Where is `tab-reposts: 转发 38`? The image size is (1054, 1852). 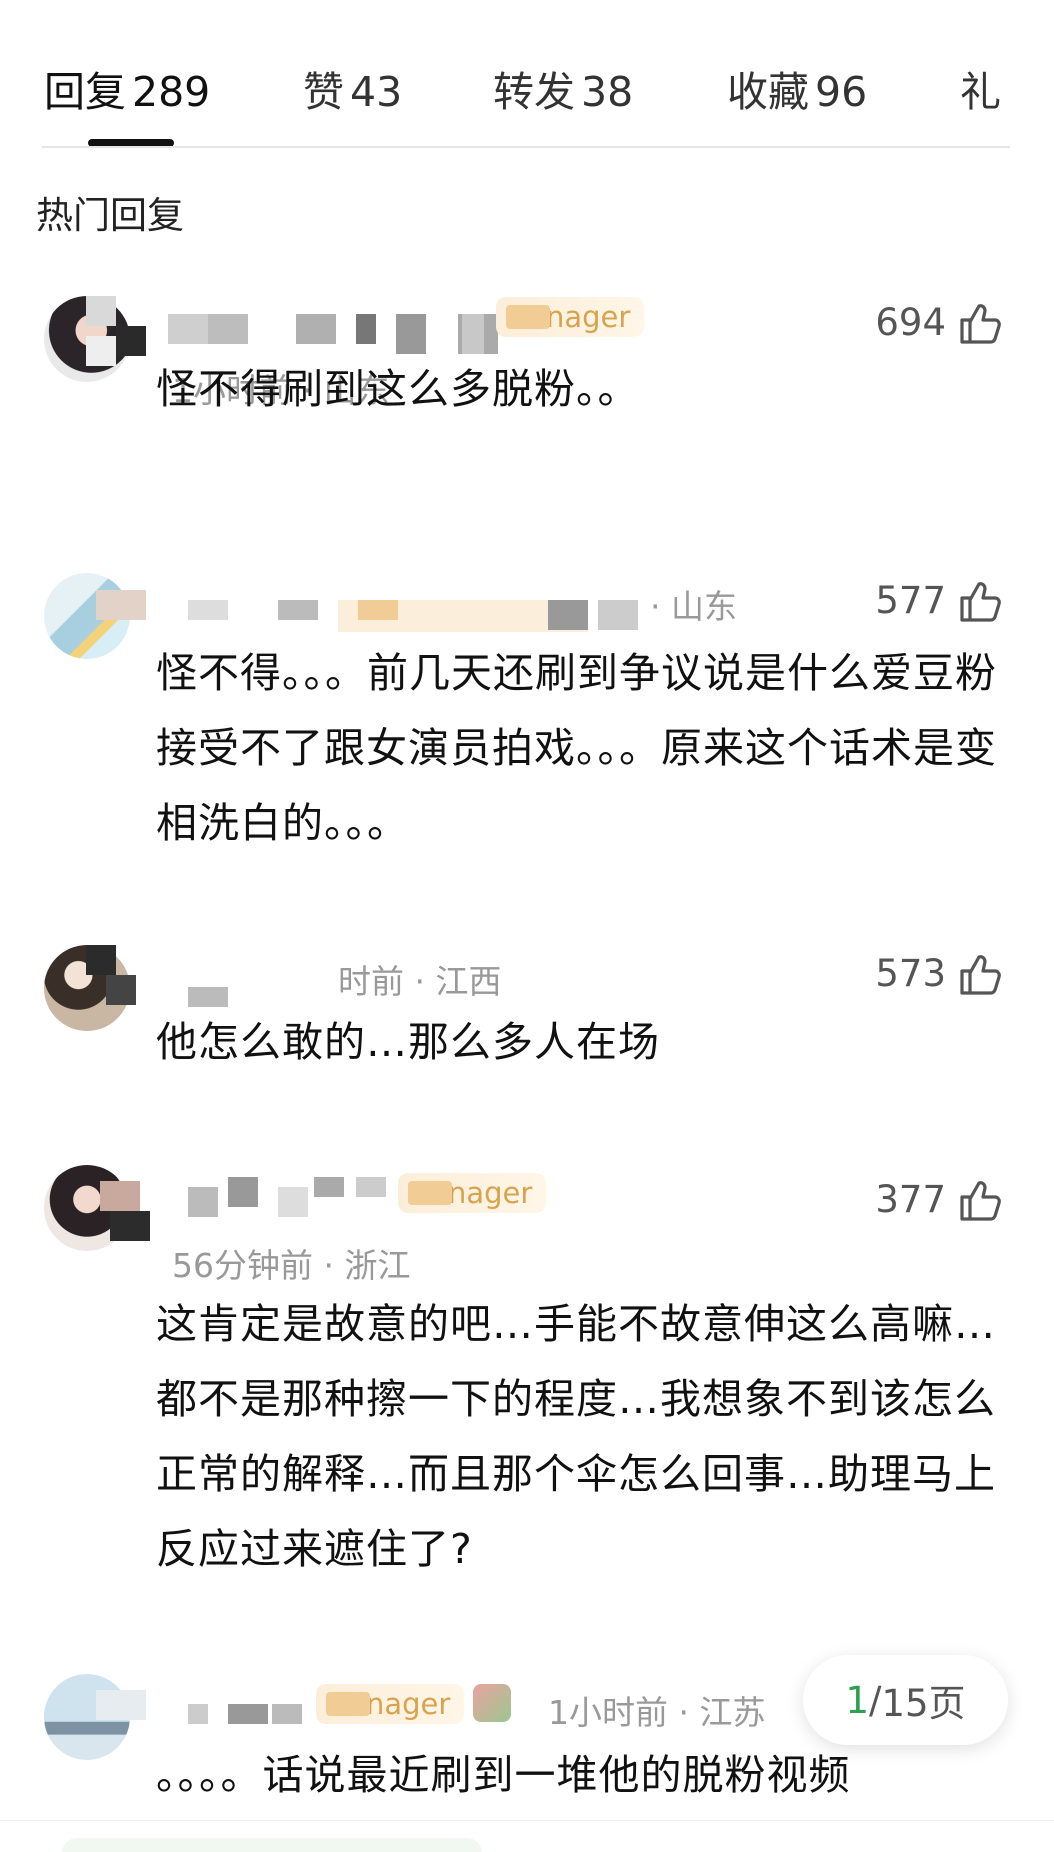
tab-reposts: 转发 38 is located at coordinates (563, 88).